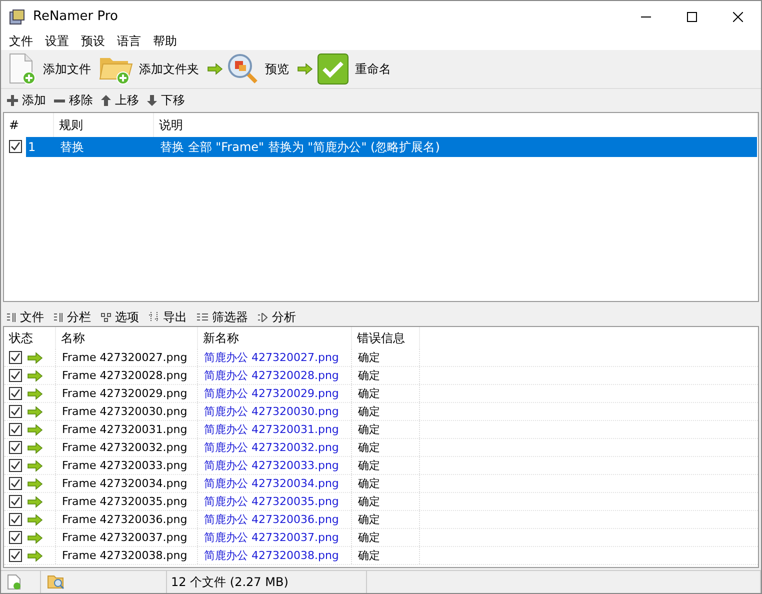  Describe the element at coordinates (76, 16) in the screenshot. I see `window-title: ReNamer Pro` at that location.